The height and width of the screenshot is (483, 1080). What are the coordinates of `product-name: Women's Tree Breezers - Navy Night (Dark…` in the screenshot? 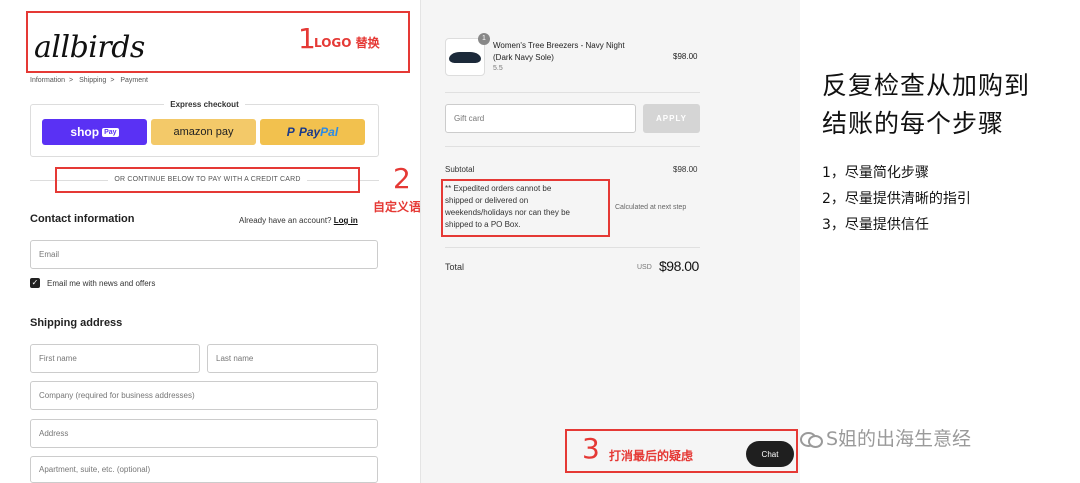 It's located at (559, 51).